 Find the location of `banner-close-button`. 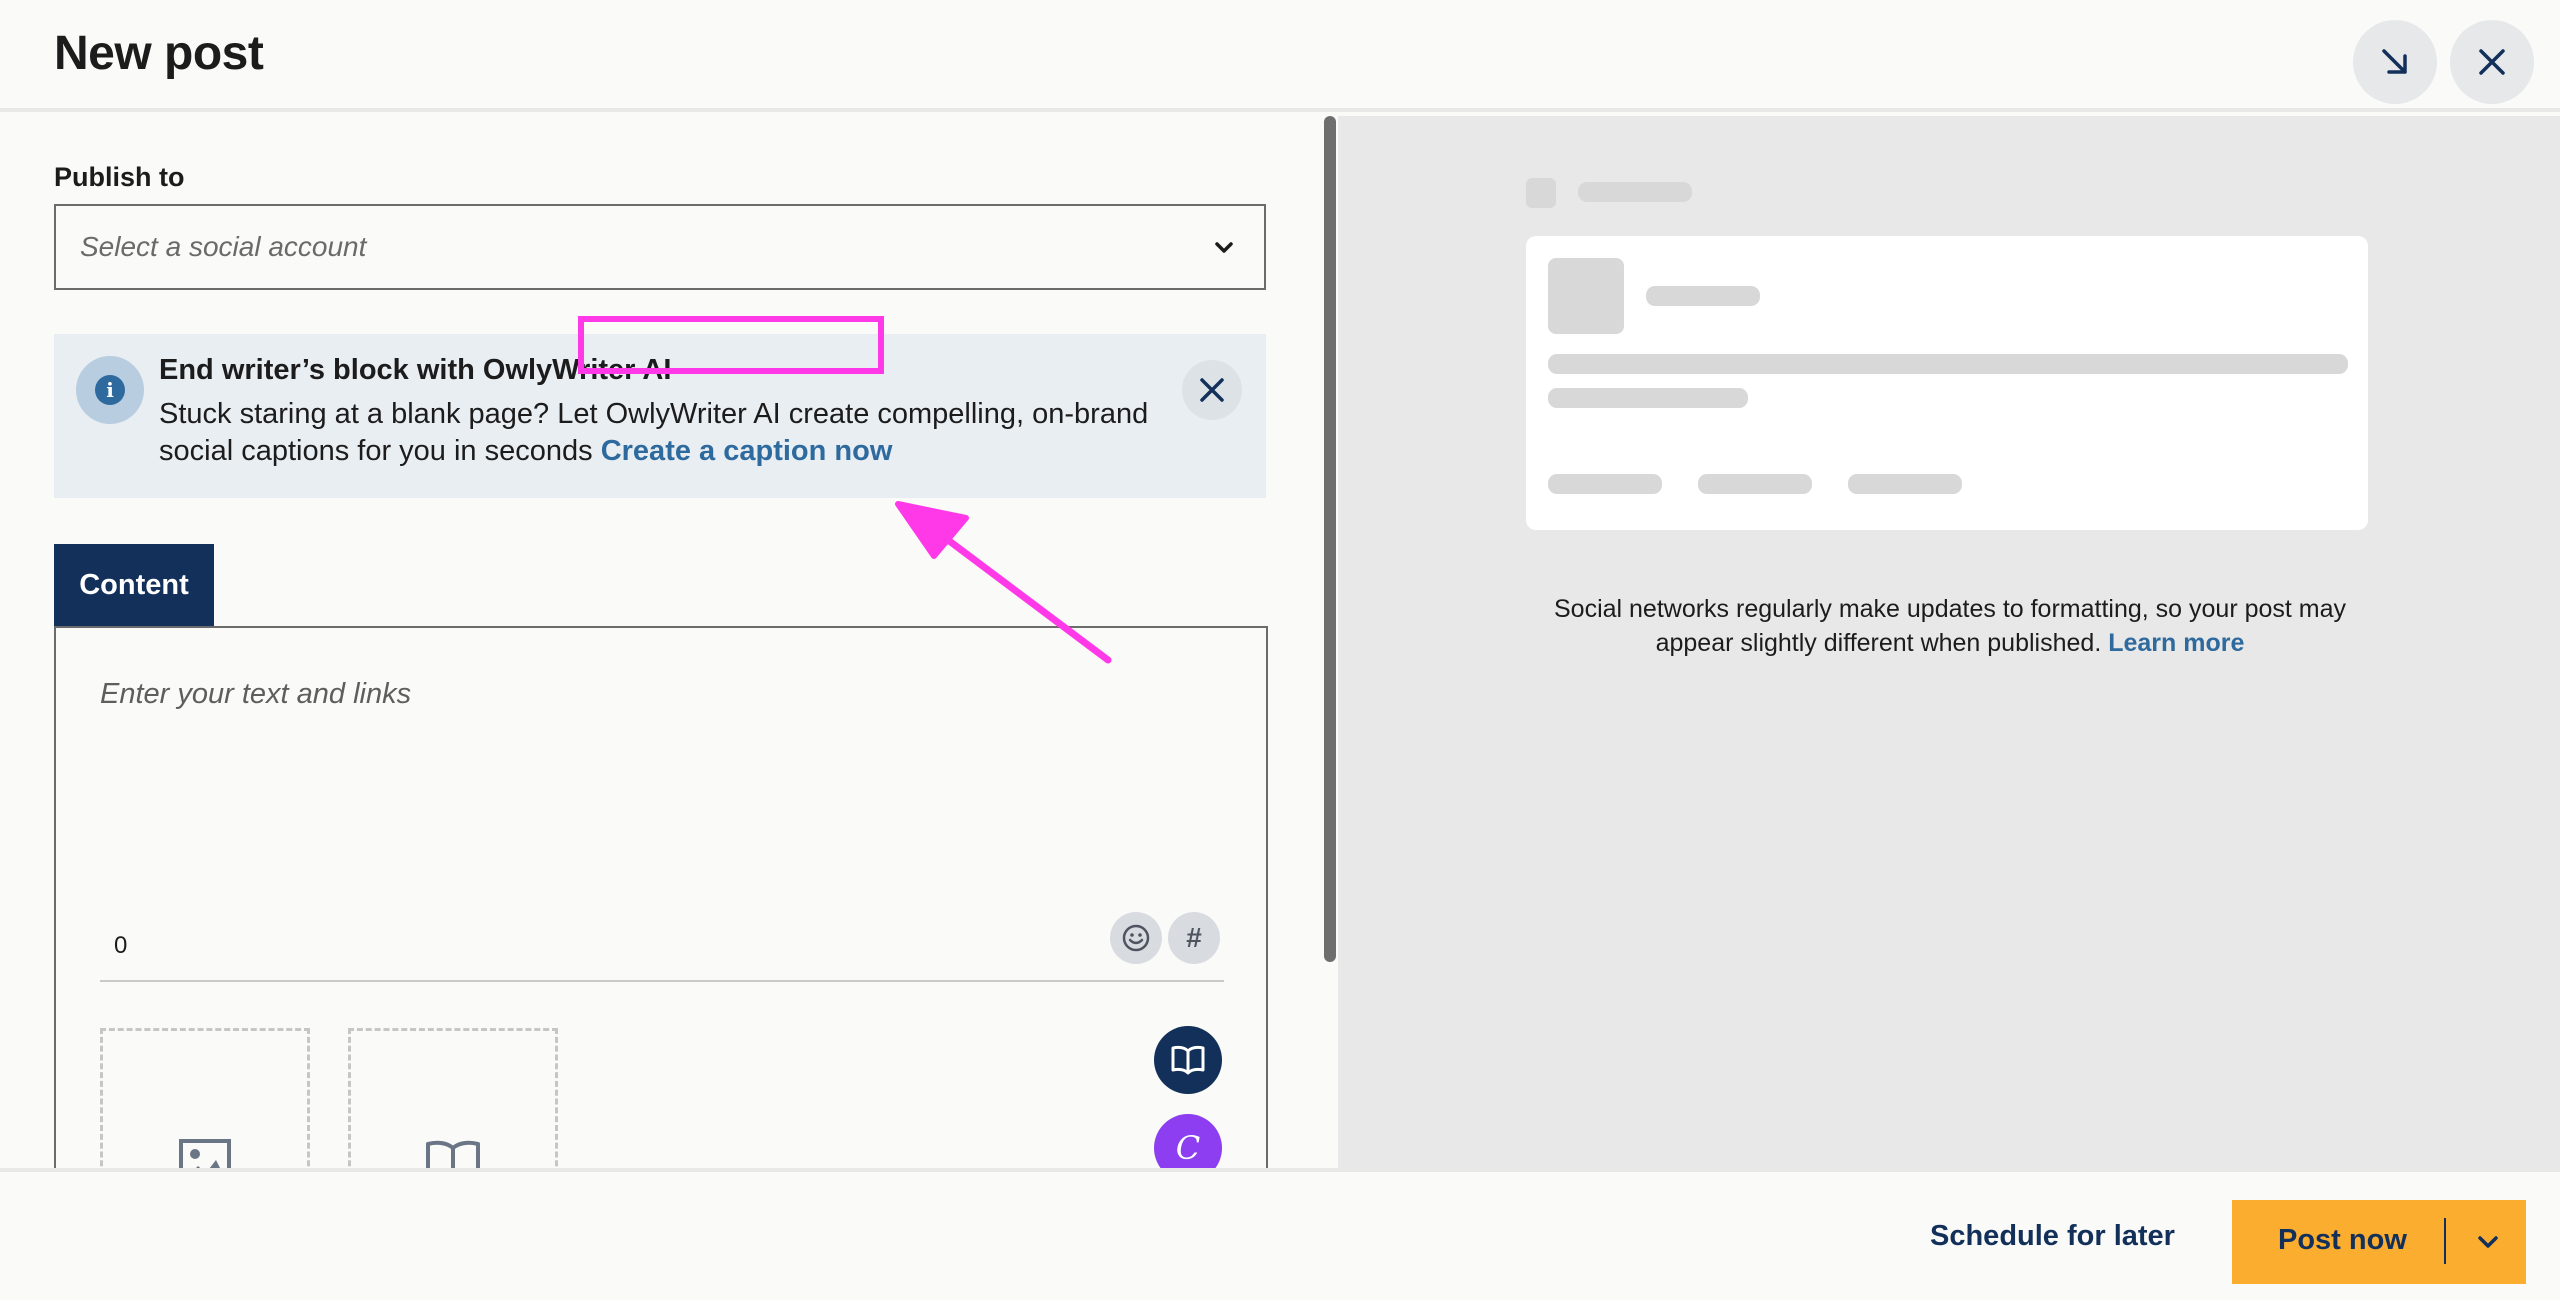

banner-close-button is located at coordinates (1212, 390).